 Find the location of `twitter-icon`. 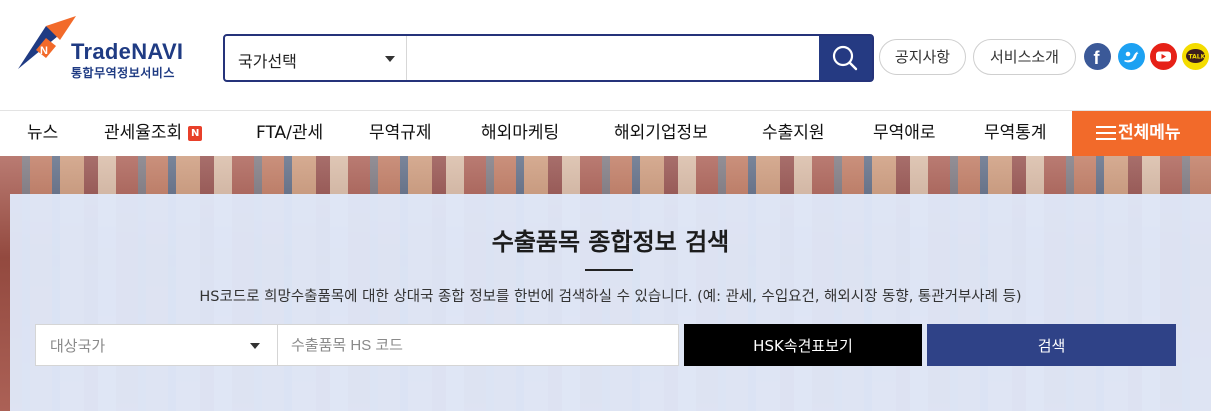

twitter-icon is located at coordinates (1131, 56).